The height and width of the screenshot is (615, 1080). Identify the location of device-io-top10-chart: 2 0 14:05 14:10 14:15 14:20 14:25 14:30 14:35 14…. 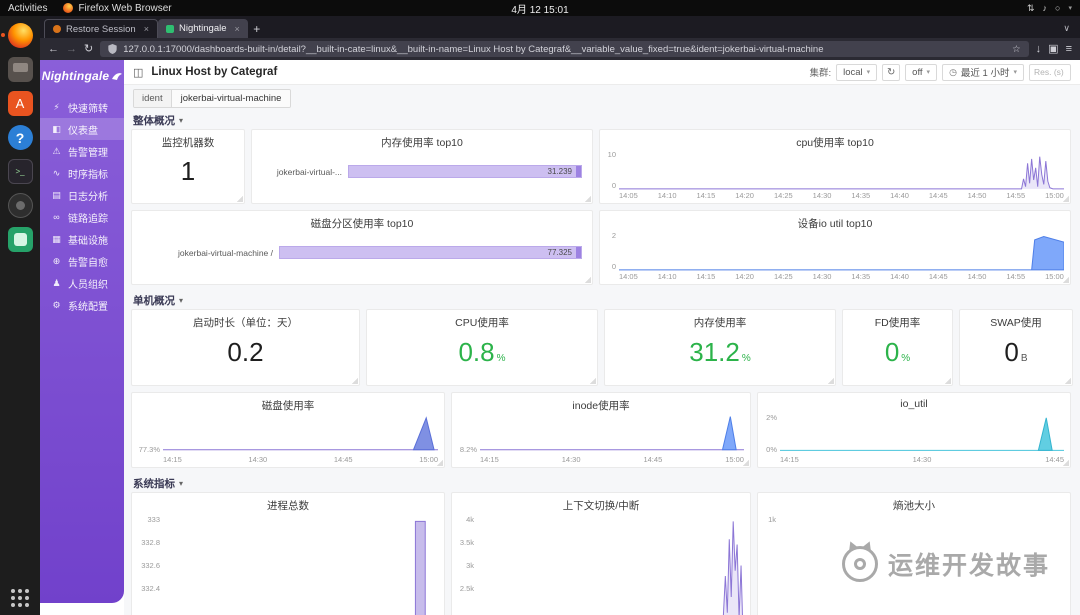
(835, 256).